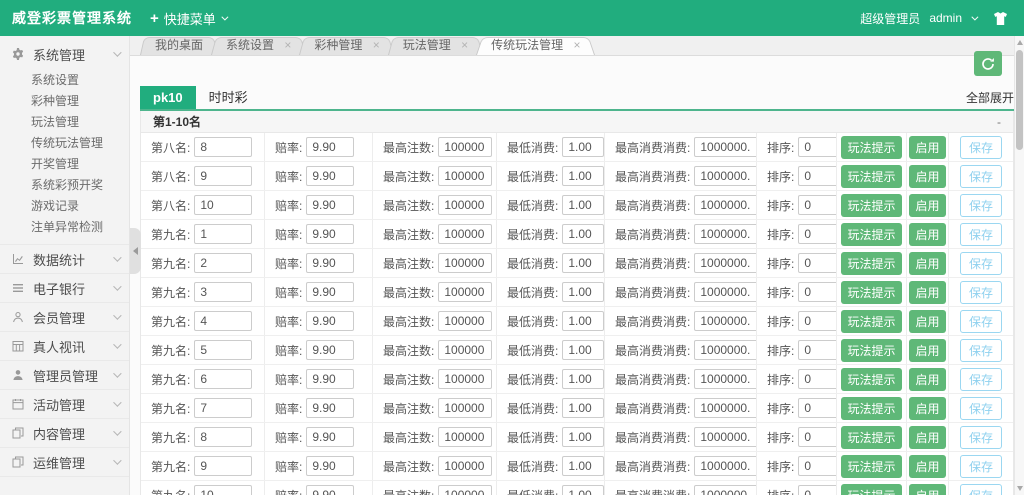 The width and height of the screenshot is (1024, 495). I want to click on collapse-section-icon: -, so click(999, 122).